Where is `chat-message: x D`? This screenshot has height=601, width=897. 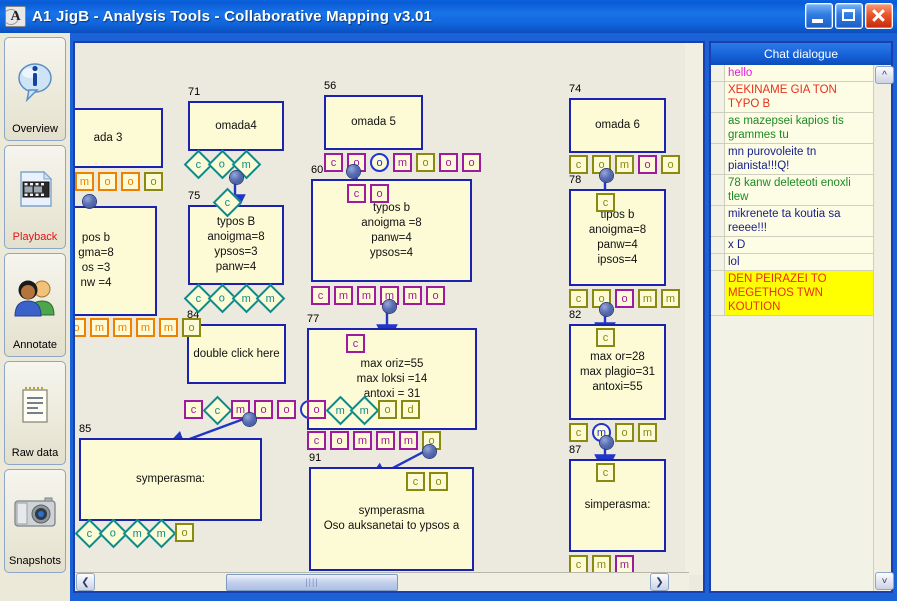
chat-message: x D is located at coordinates (792, 245).